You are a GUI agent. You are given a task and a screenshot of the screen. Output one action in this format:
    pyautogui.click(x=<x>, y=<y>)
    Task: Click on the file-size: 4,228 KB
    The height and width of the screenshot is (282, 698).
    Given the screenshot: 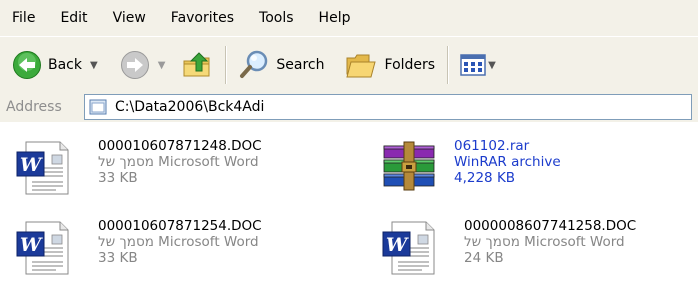 What is the action you would take?
    pyautogui.click(x=485, y=178)
    